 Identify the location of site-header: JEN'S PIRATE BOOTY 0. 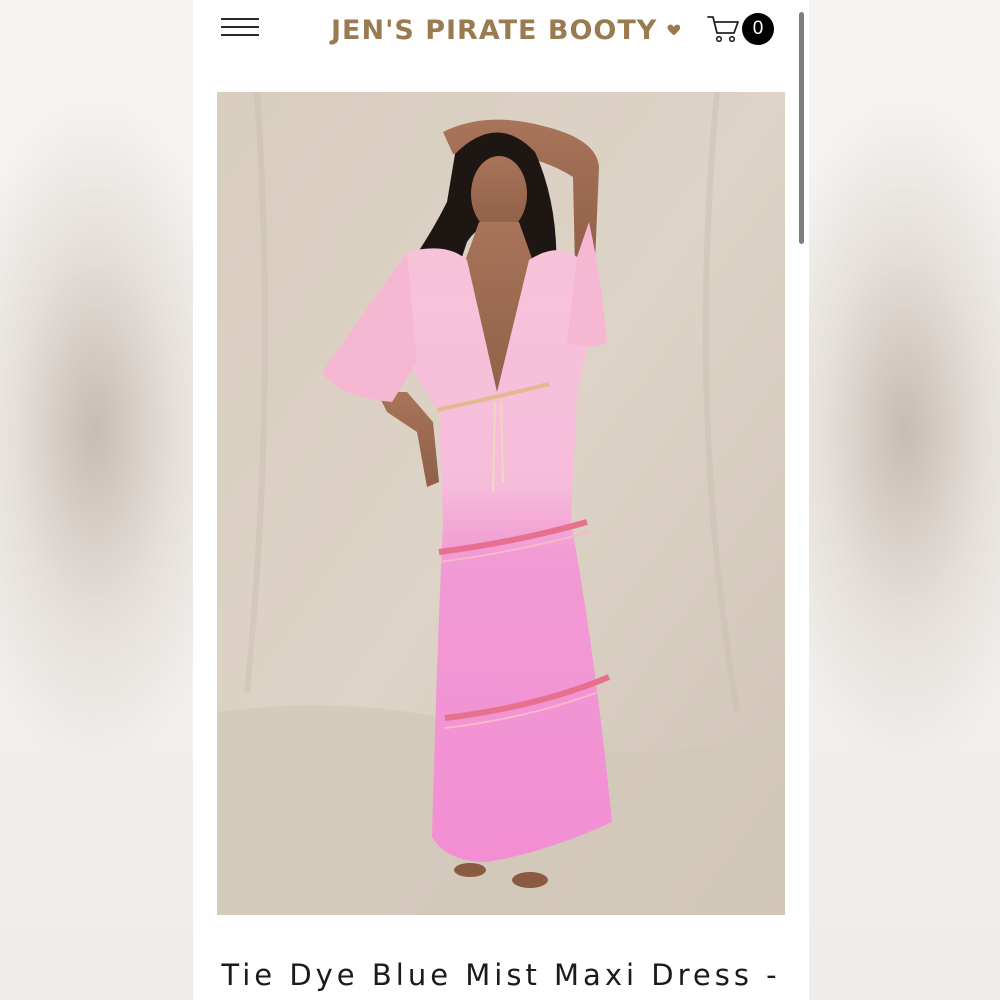
(501, 31).